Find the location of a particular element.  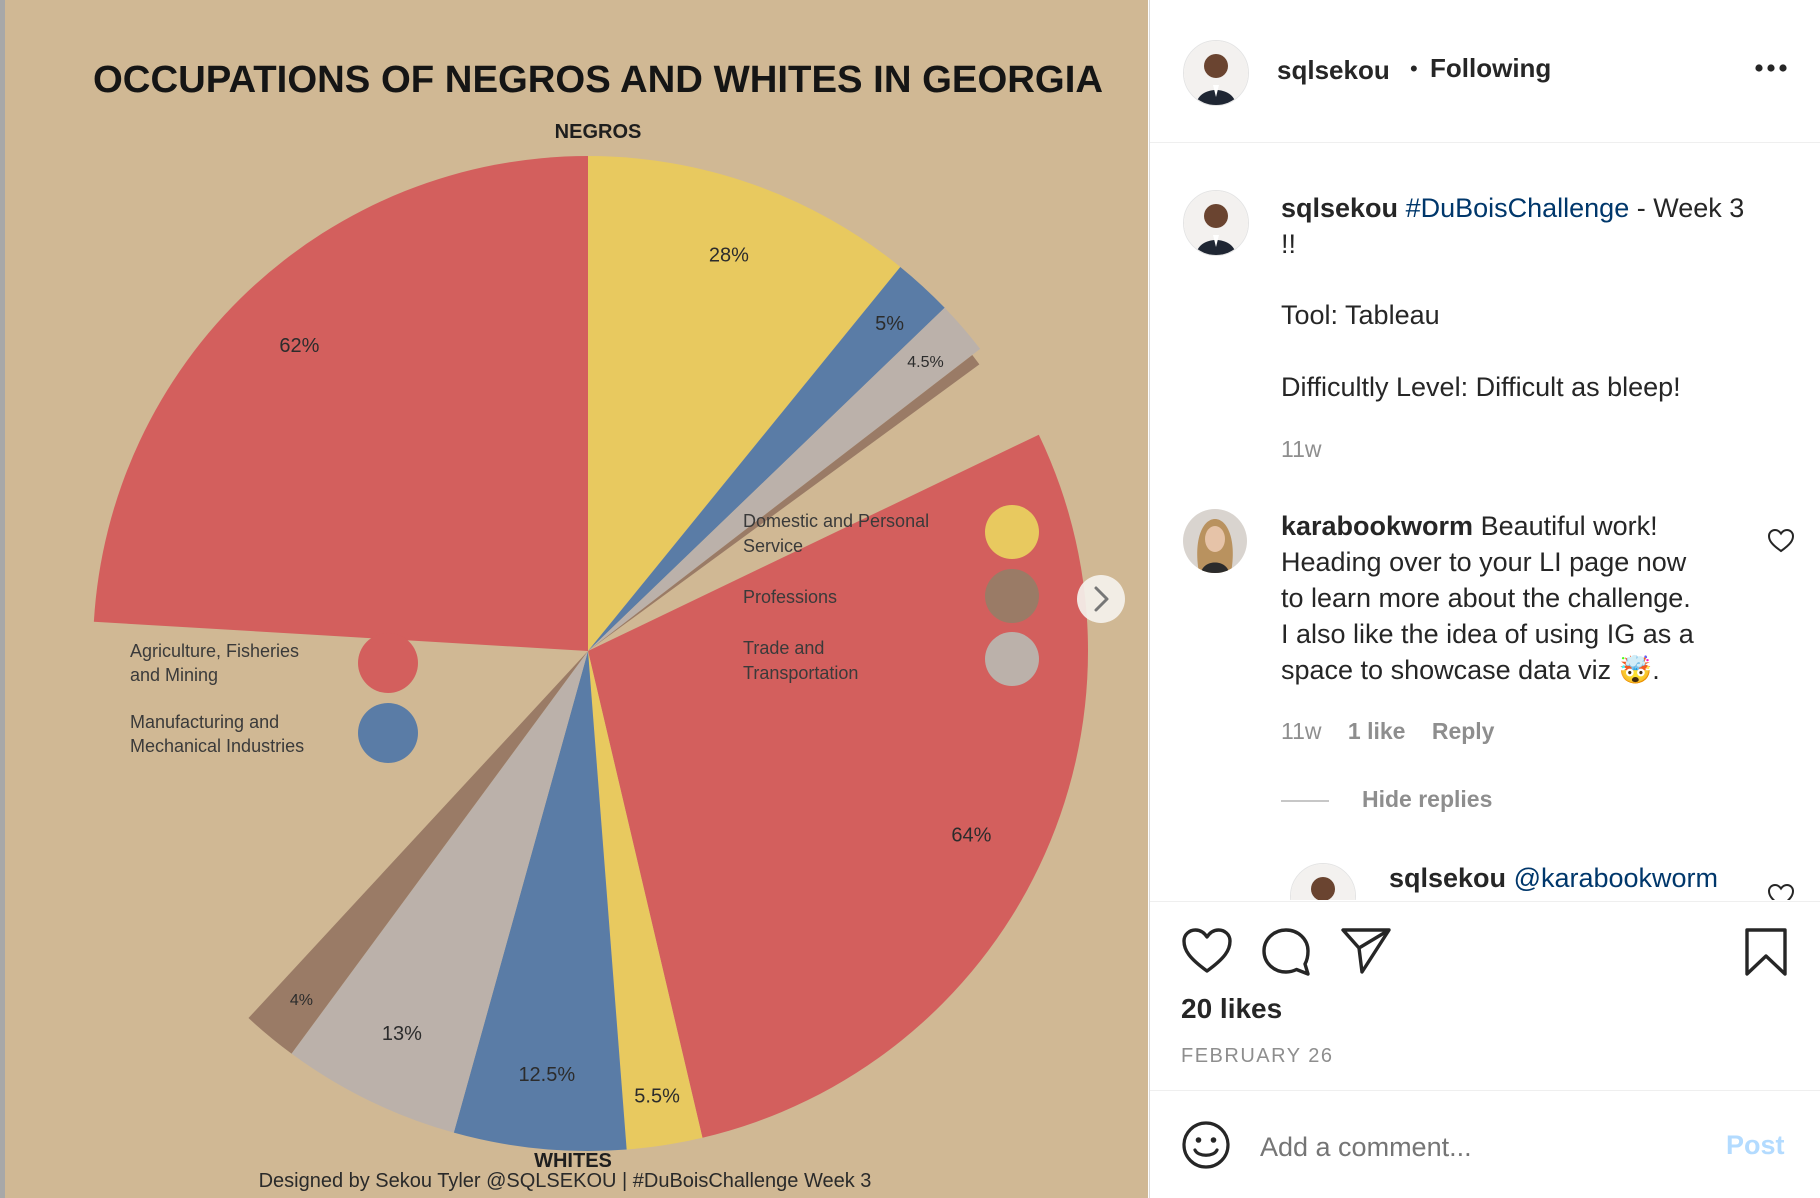

comment-username: karabookworm is located at coordinates (1377, 526).